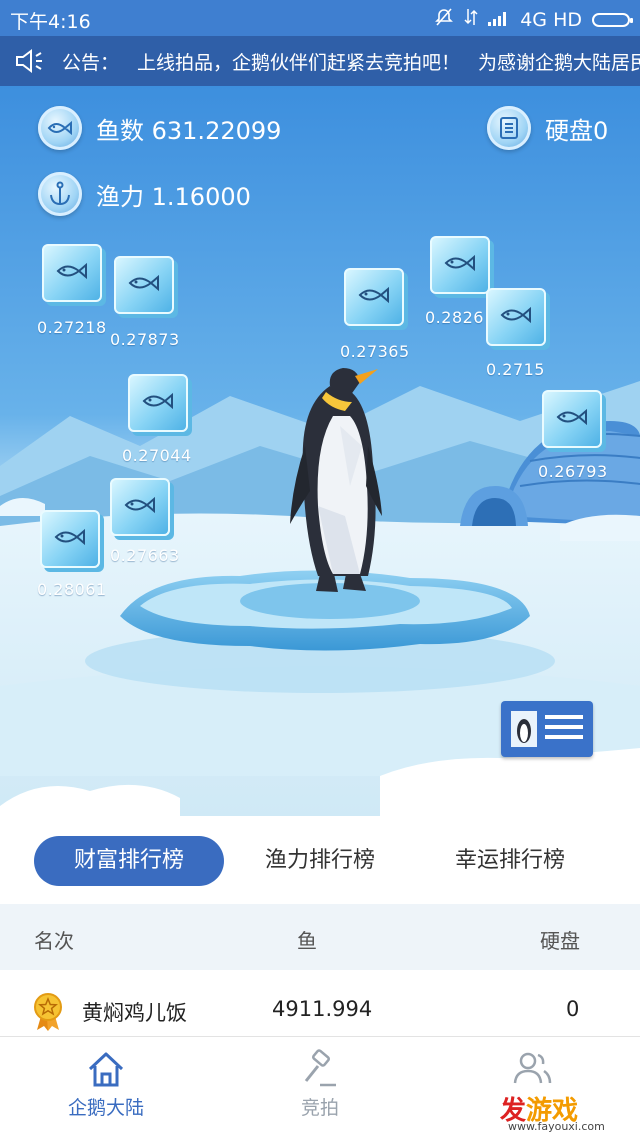  What do you see at coordinates (157, 455) in the screenshot?
I see `fish-drop-value: 0.27044` at bounding box center [157, 455].